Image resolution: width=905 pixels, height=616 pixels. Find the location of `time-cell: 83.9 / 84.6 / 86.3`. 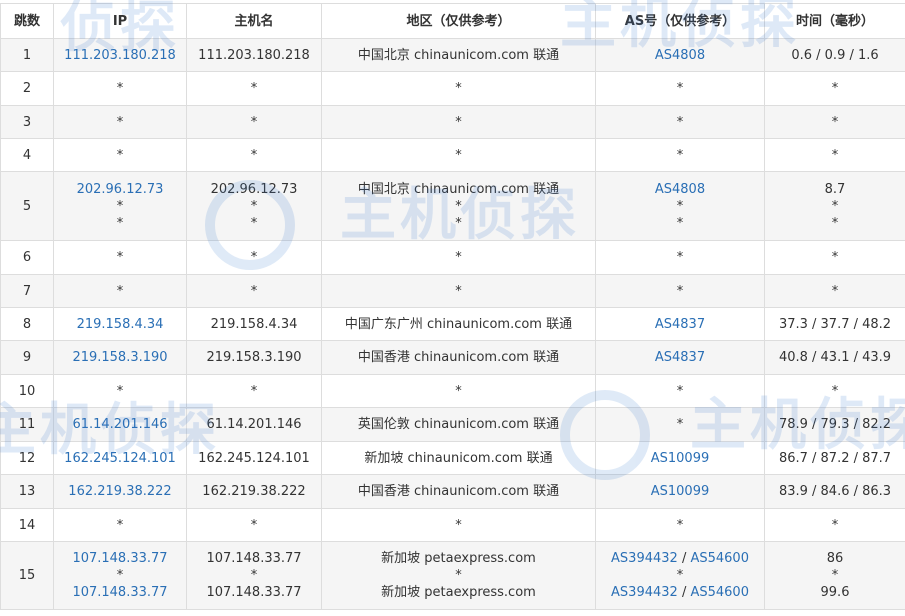

time-cell: 83.9 / 84.6 / 86.3 is located at coordinates (834, 491).